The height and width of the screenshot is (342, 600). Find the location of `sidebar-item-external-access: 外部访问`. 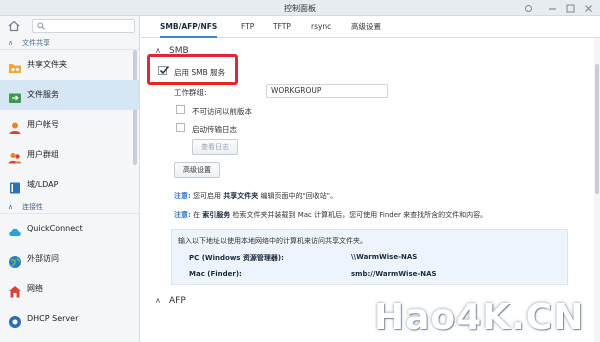

sidebar-item-external-access: 外部访问 is located at coordinates (69, 259).